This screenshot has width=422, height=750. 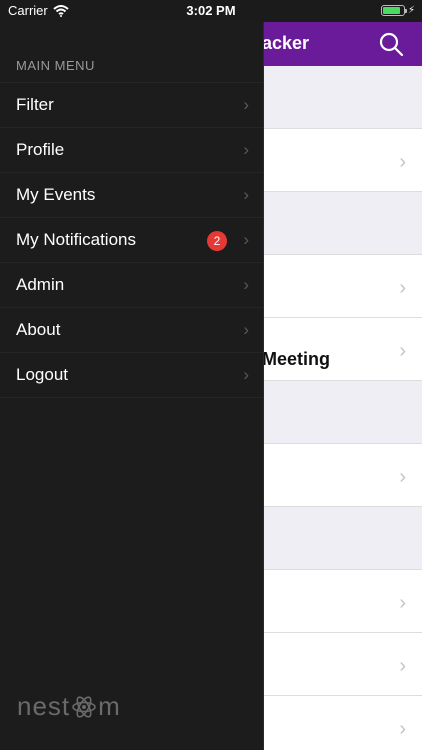 I want to click on menu-item-my-notifications: My Notifications 2 ›, so click(x=131, y=240).